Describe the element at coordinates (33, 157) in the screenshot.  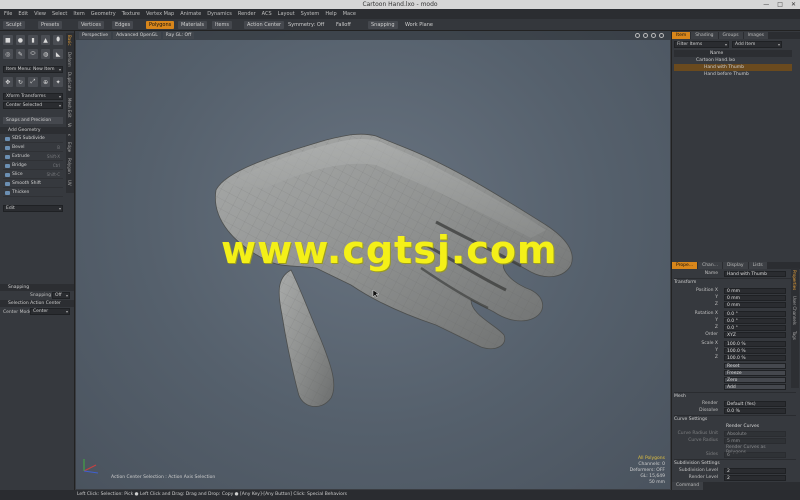
I see `tool-extrude: Extrude Shift-X` at that location.